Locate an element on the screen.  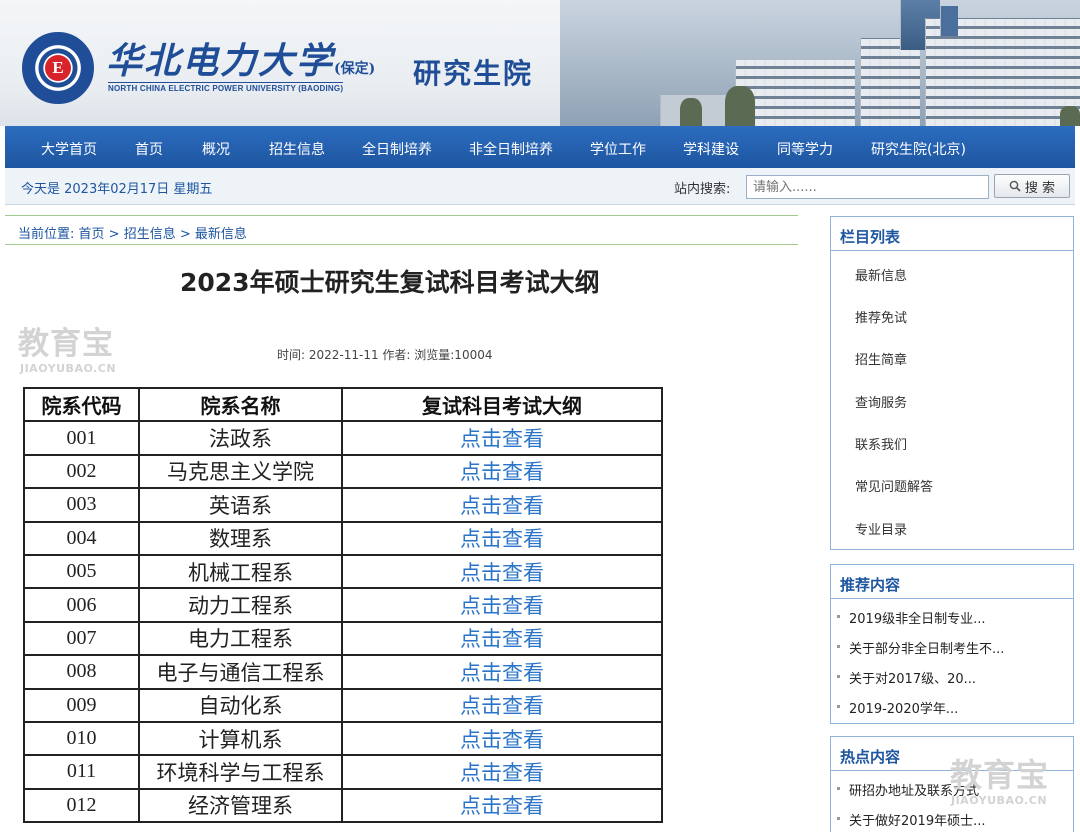
column-list-title: 栏目列表 is located at coordinates (870, 237).